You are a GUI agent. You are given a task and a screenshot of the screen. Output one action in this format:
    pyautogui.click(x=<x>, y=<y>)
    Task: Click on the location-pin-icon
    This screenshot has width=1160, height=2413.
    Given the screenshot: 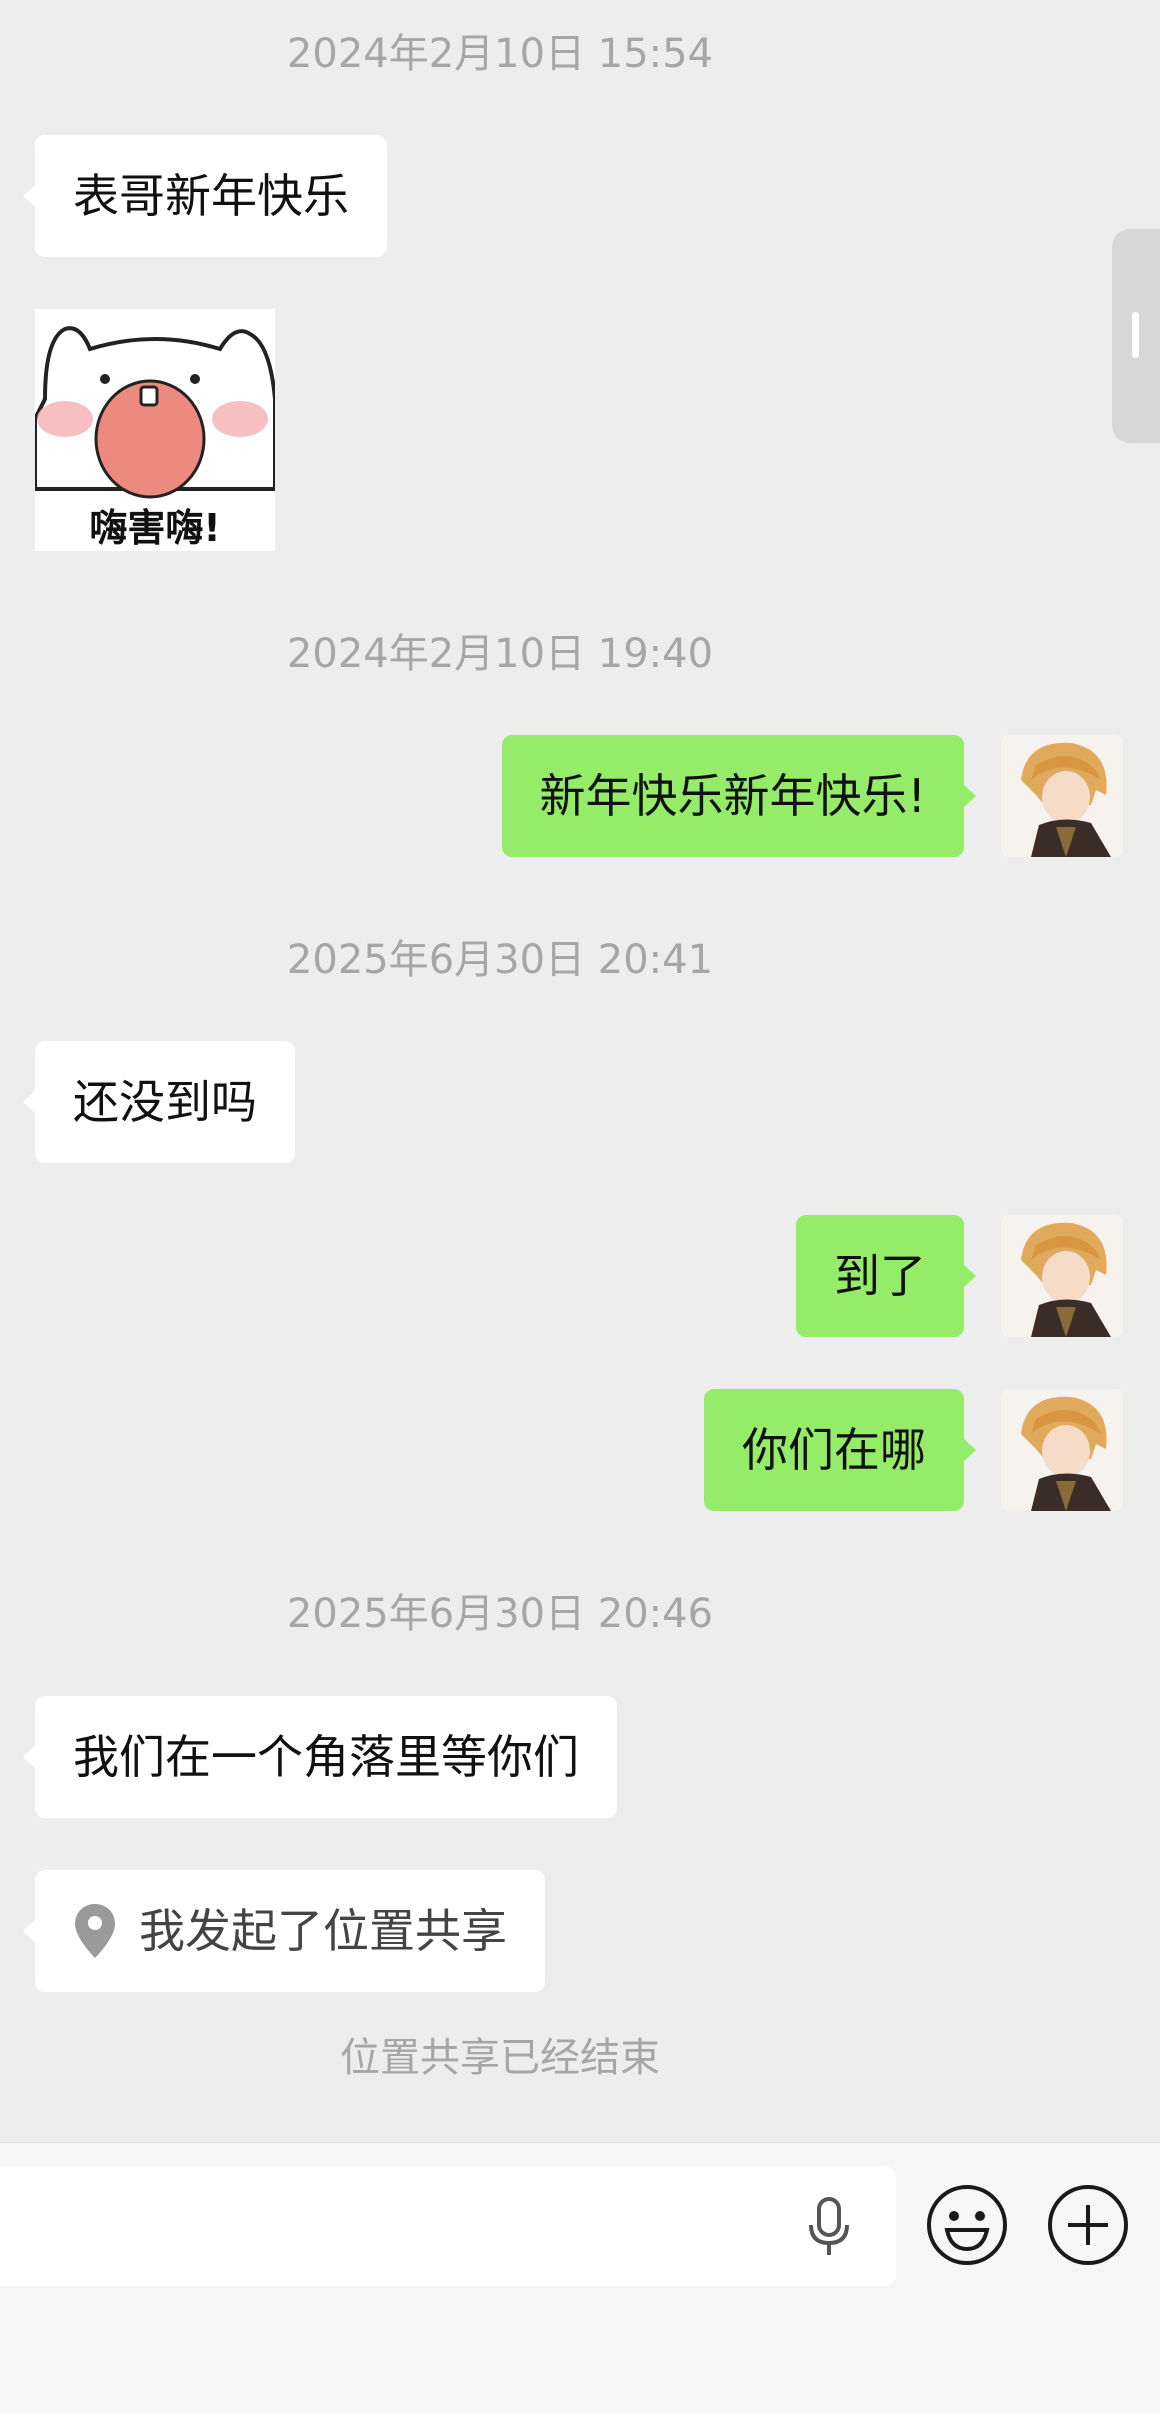 What is the action you would take?
    pyautogui.click(x=95, y=1931)
    